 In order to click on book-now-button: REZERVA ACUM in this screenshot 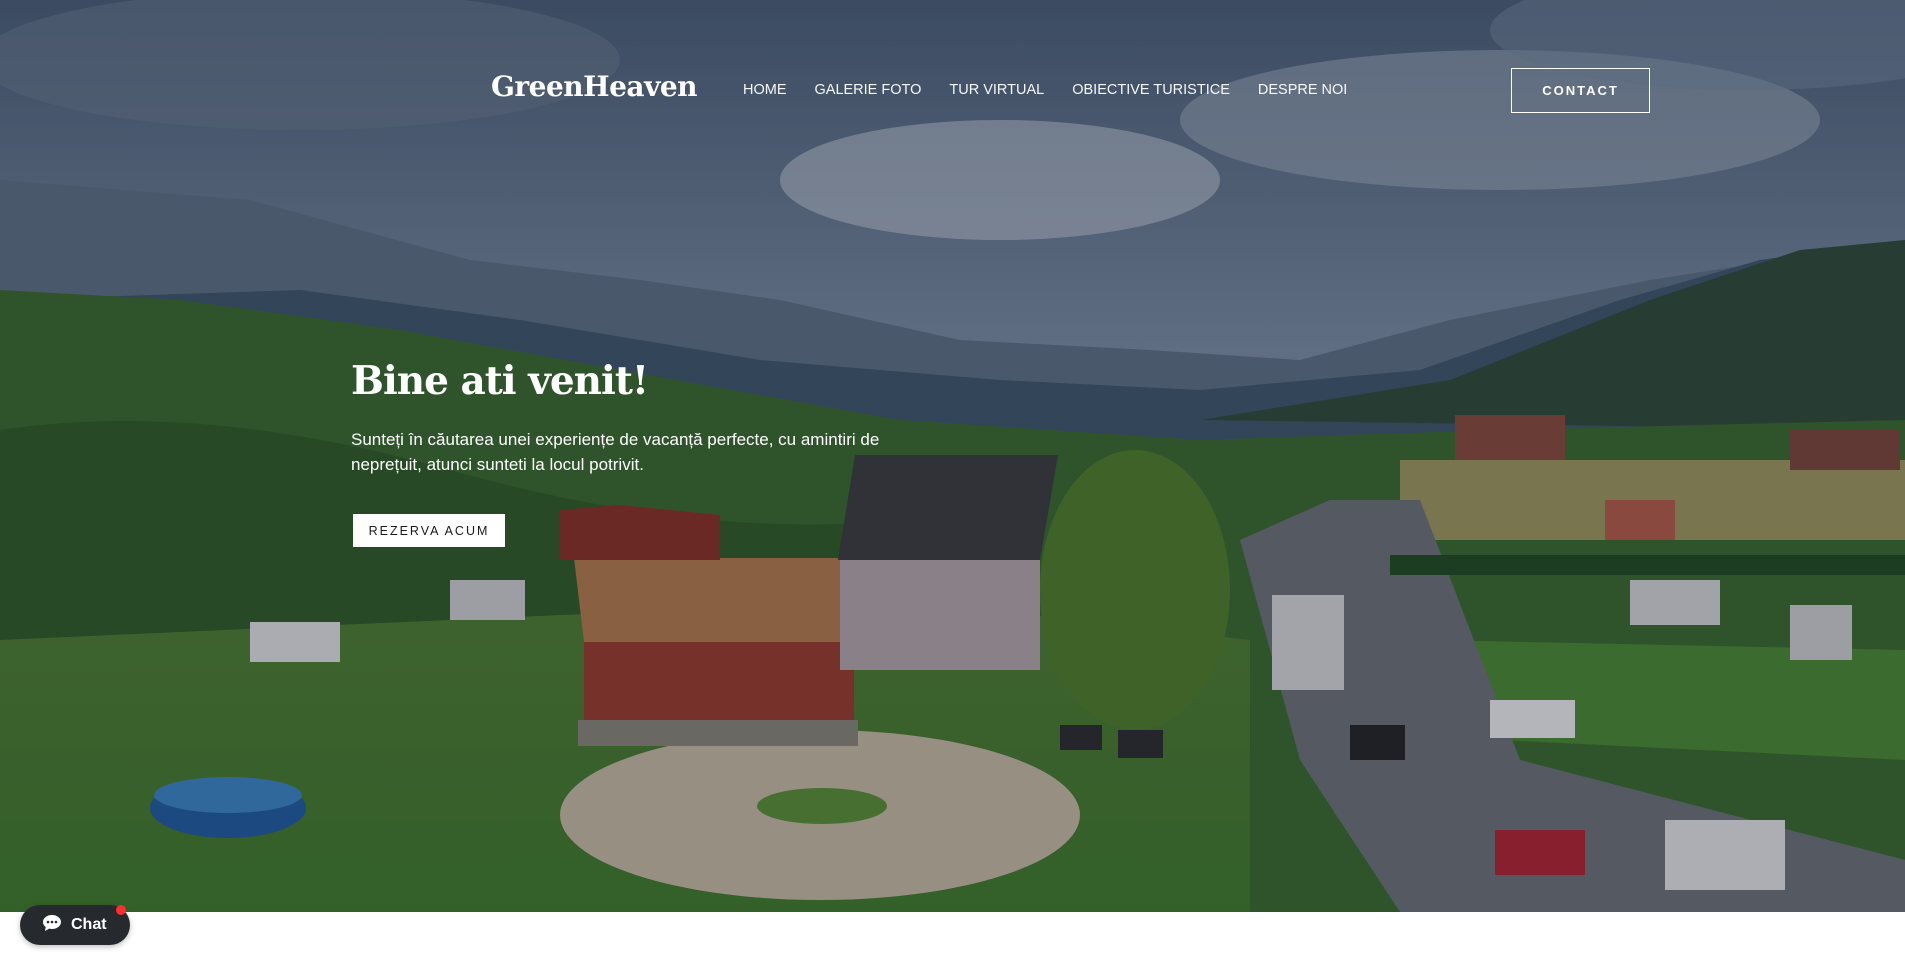, I will do `click(429, 530)`.